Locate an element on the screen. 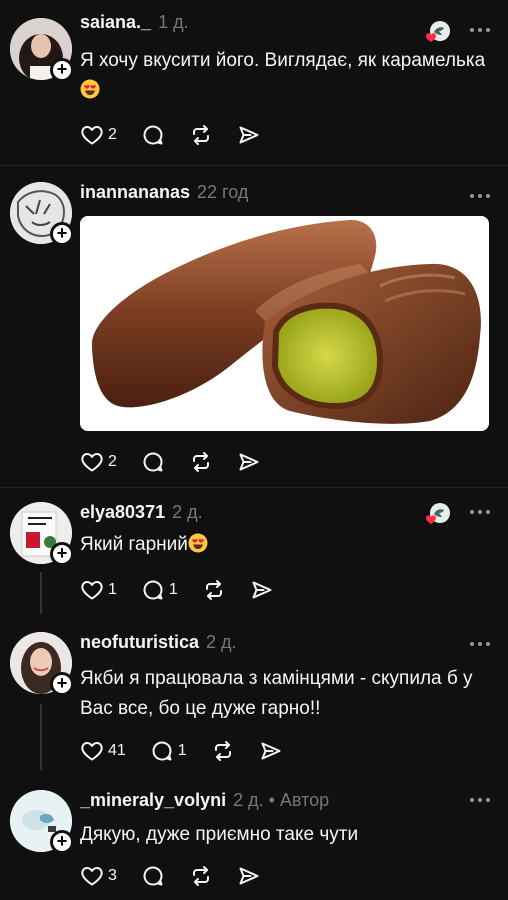  comment-header: _mineraly_volyni 2 д. • Автор is located at coordinates (204, 804).